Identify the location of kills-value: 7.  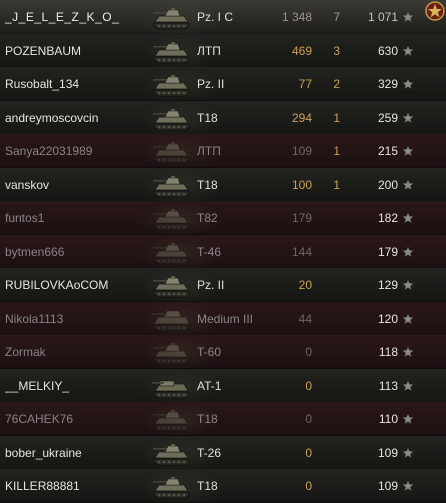
(336, 17).